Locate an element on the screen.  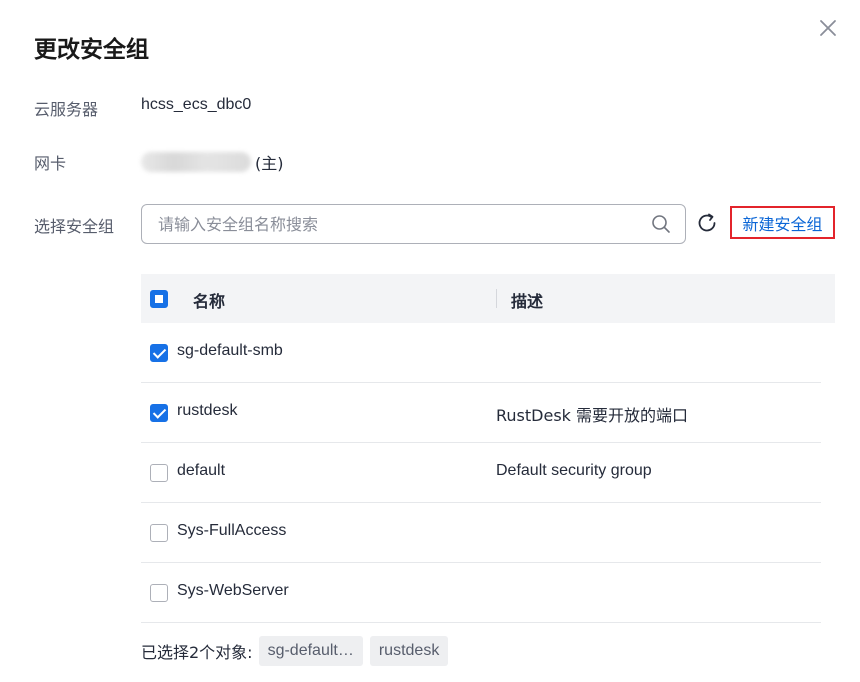
table-header: 名称 描述 is located at coordinates (488, 298).